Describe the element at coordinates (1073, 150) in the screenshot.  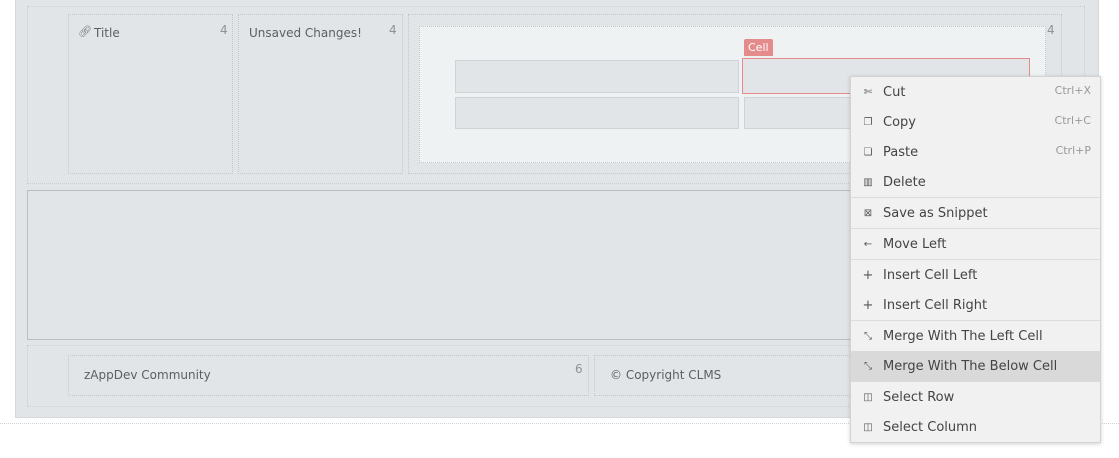
I see `shortcut-label: Ctrl+P` at that location.